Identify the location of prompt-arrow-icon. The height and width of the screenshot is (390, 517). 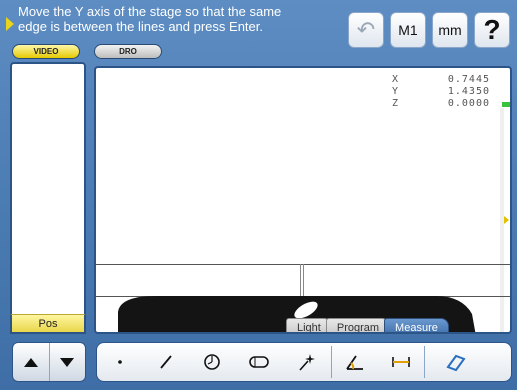
(10, 24).